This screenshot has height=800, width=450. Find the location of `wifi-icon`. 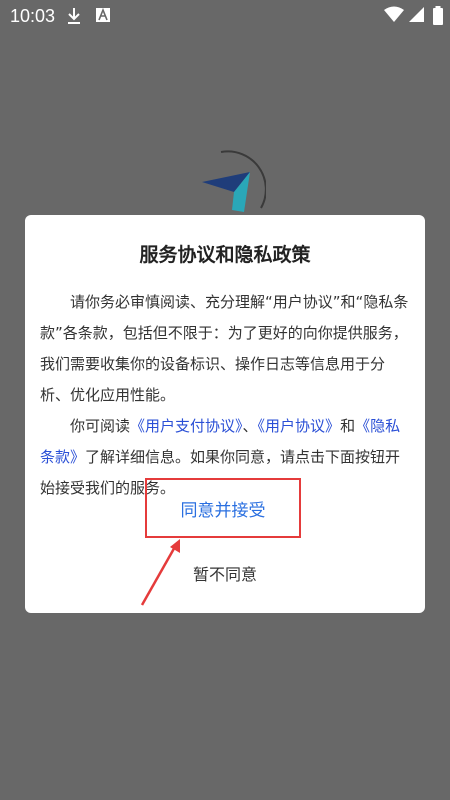

wifi-icon is located at coordinates (394, 17).